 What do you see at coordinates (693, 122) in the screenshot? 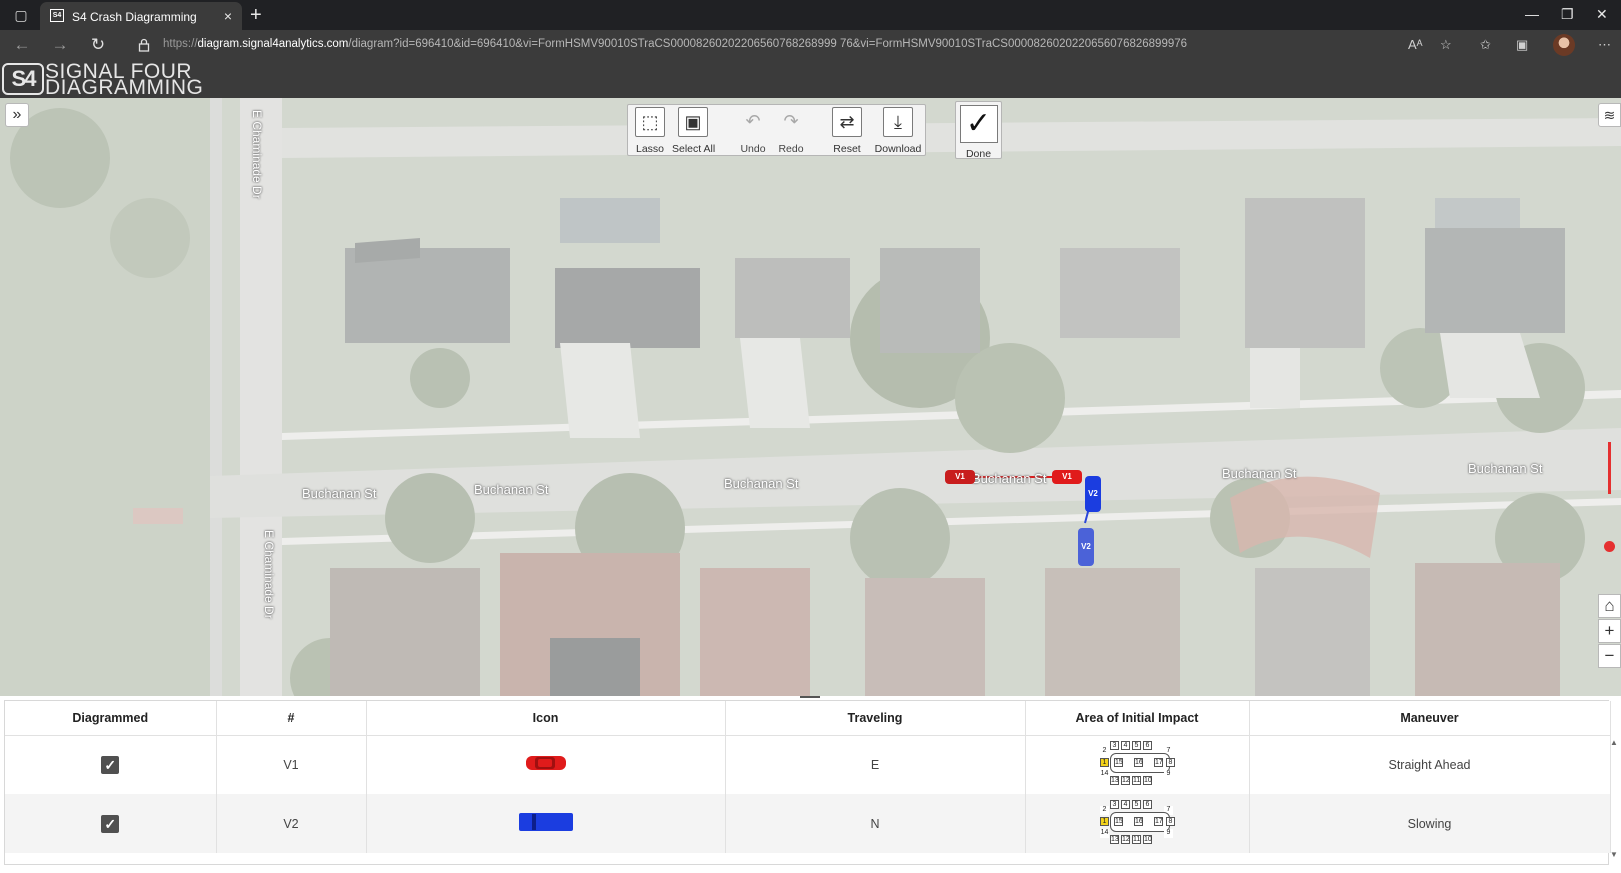
I see `select-all-icon: ▣` at bounding box center [693, 122].